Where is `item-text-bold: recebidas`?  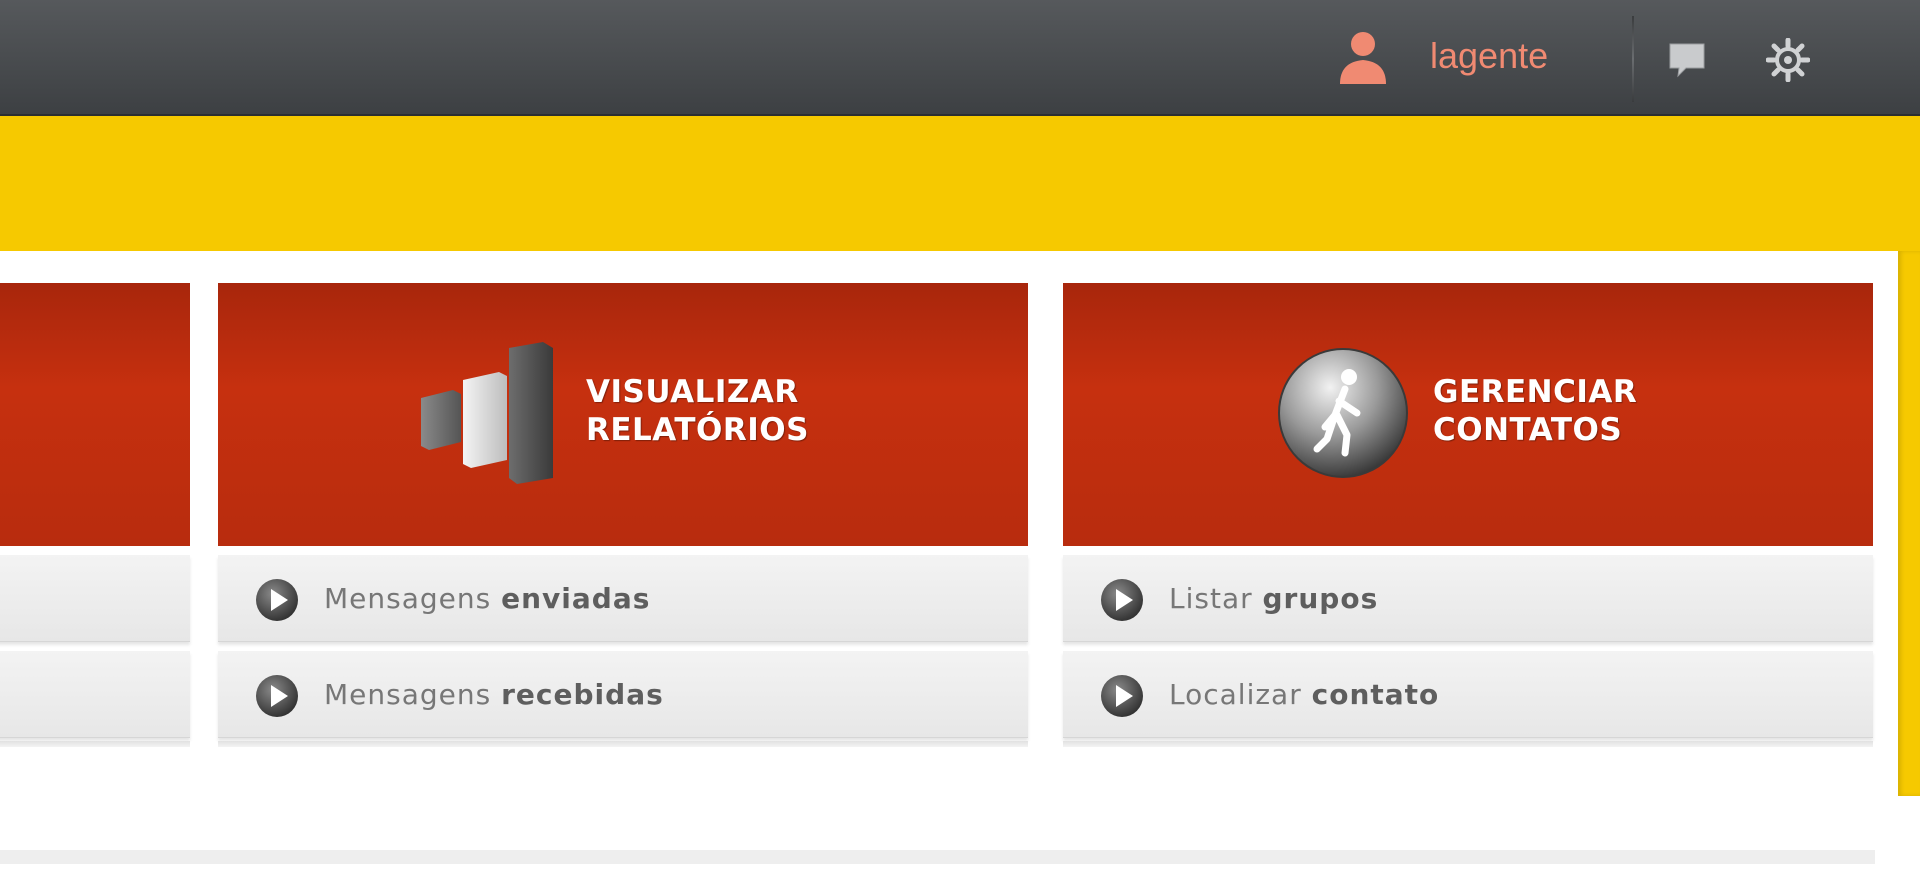 item-text-bold: recebidas is located at coordinates (582, 694).